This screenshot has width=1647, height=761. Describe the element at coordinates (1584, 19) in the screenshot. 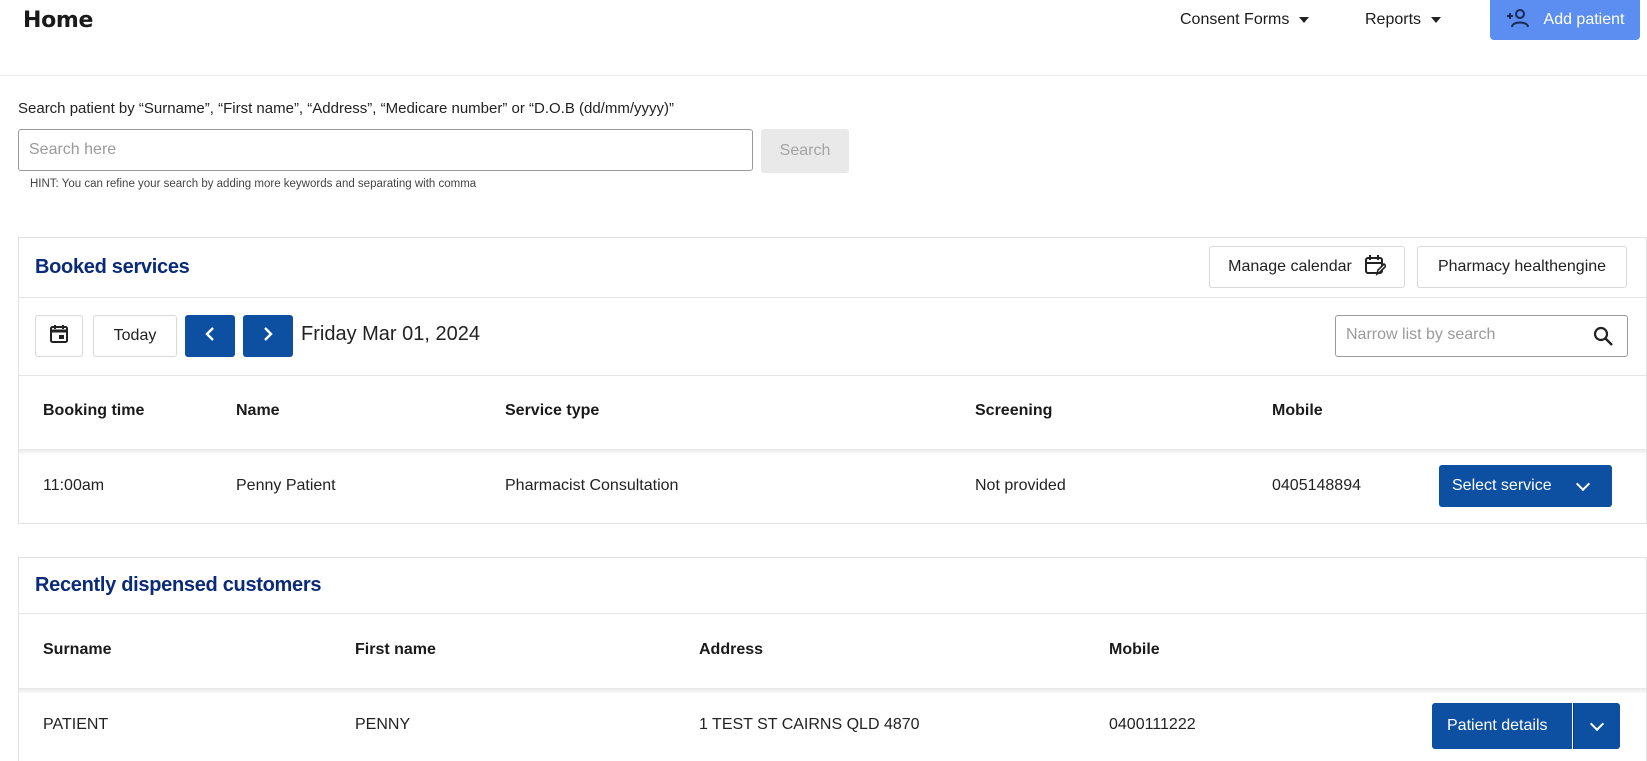

I see `add-patient-label: Add patient` at that location.